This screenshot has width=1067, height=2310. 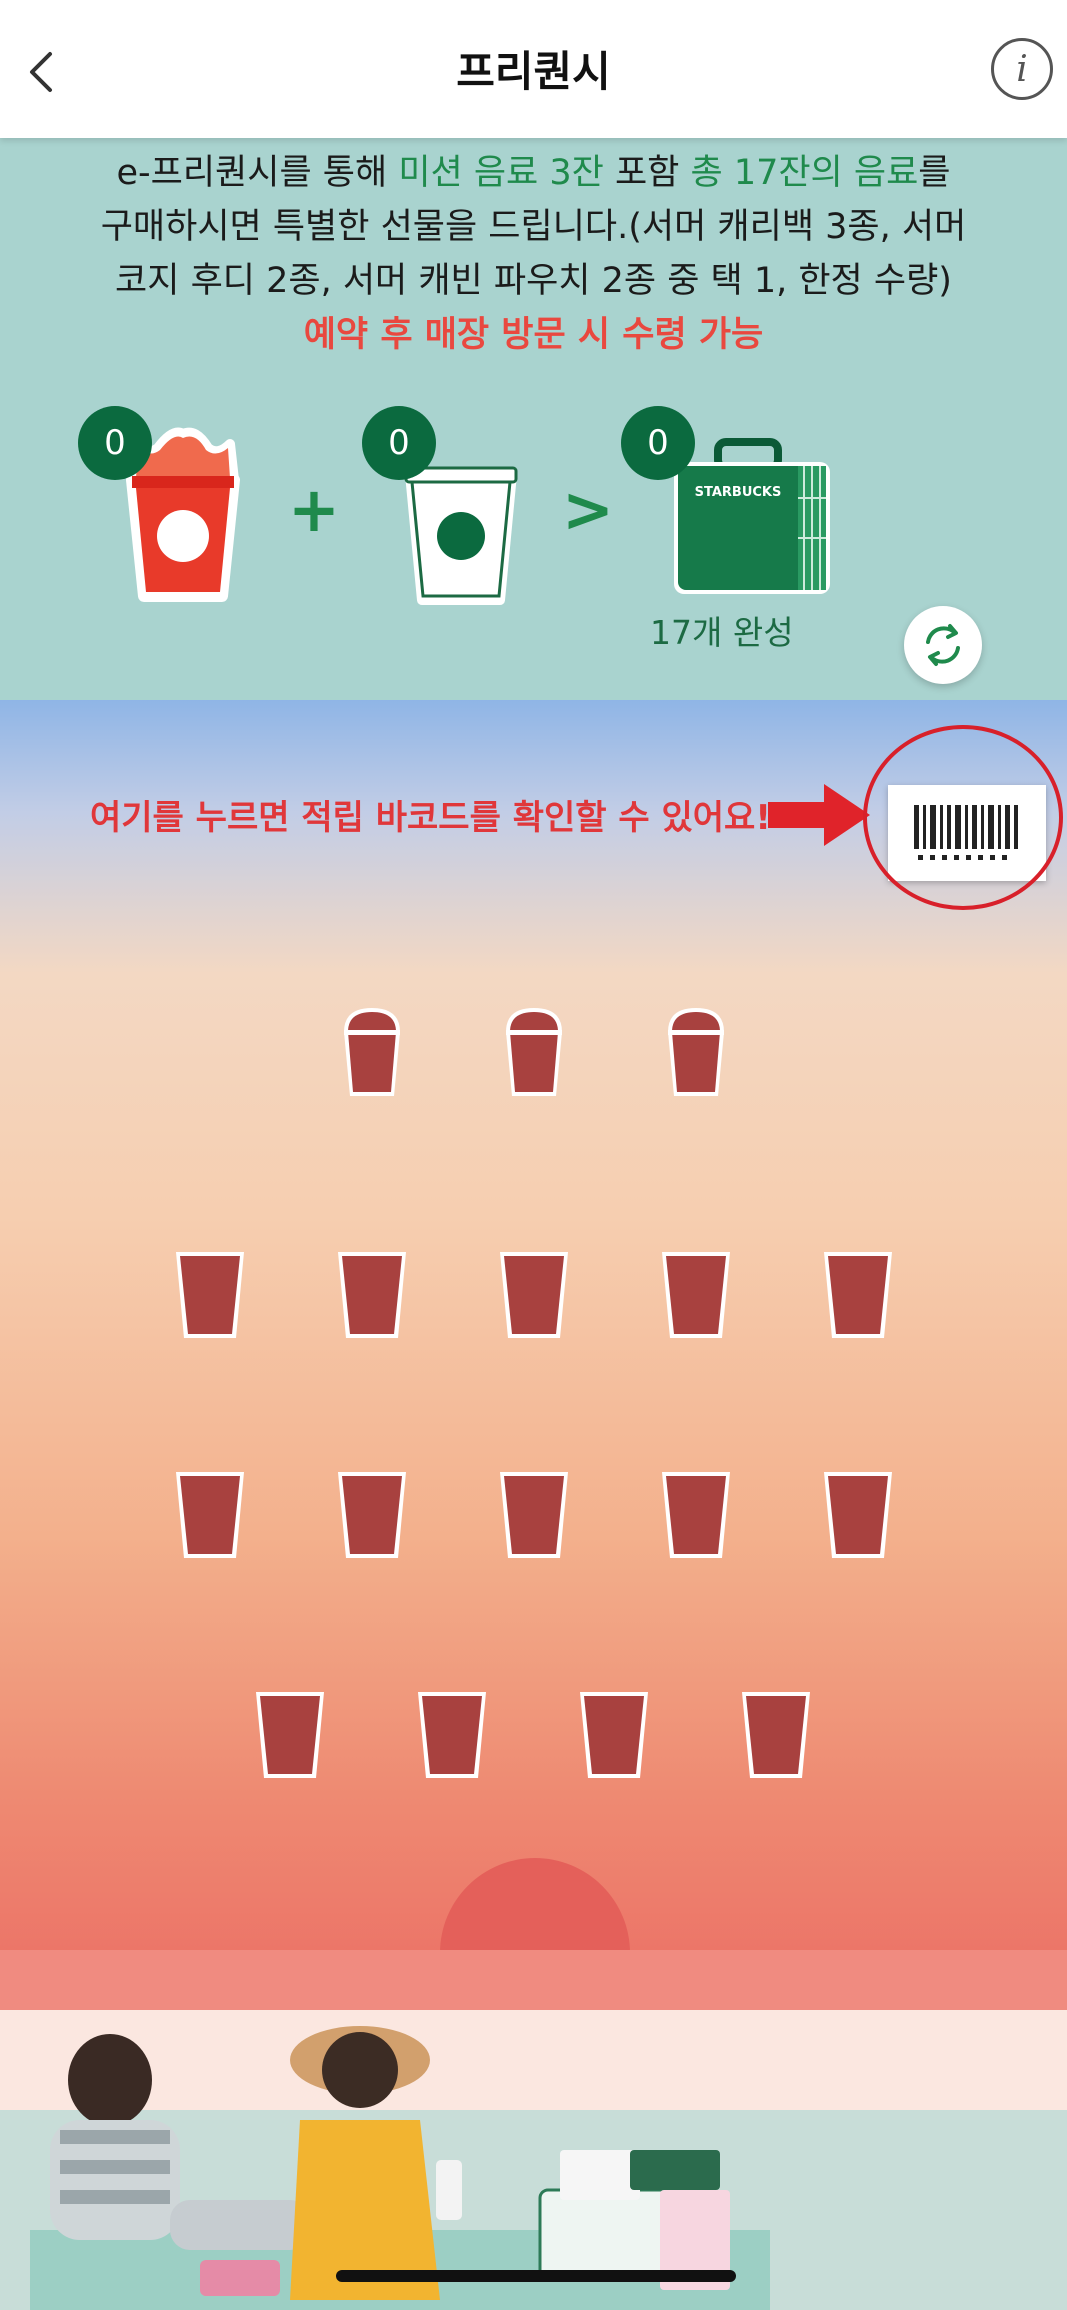 I want to click on pickup-notice: 예약 후 매장 방문 시 수령 가능, so click(x=533, y=335).